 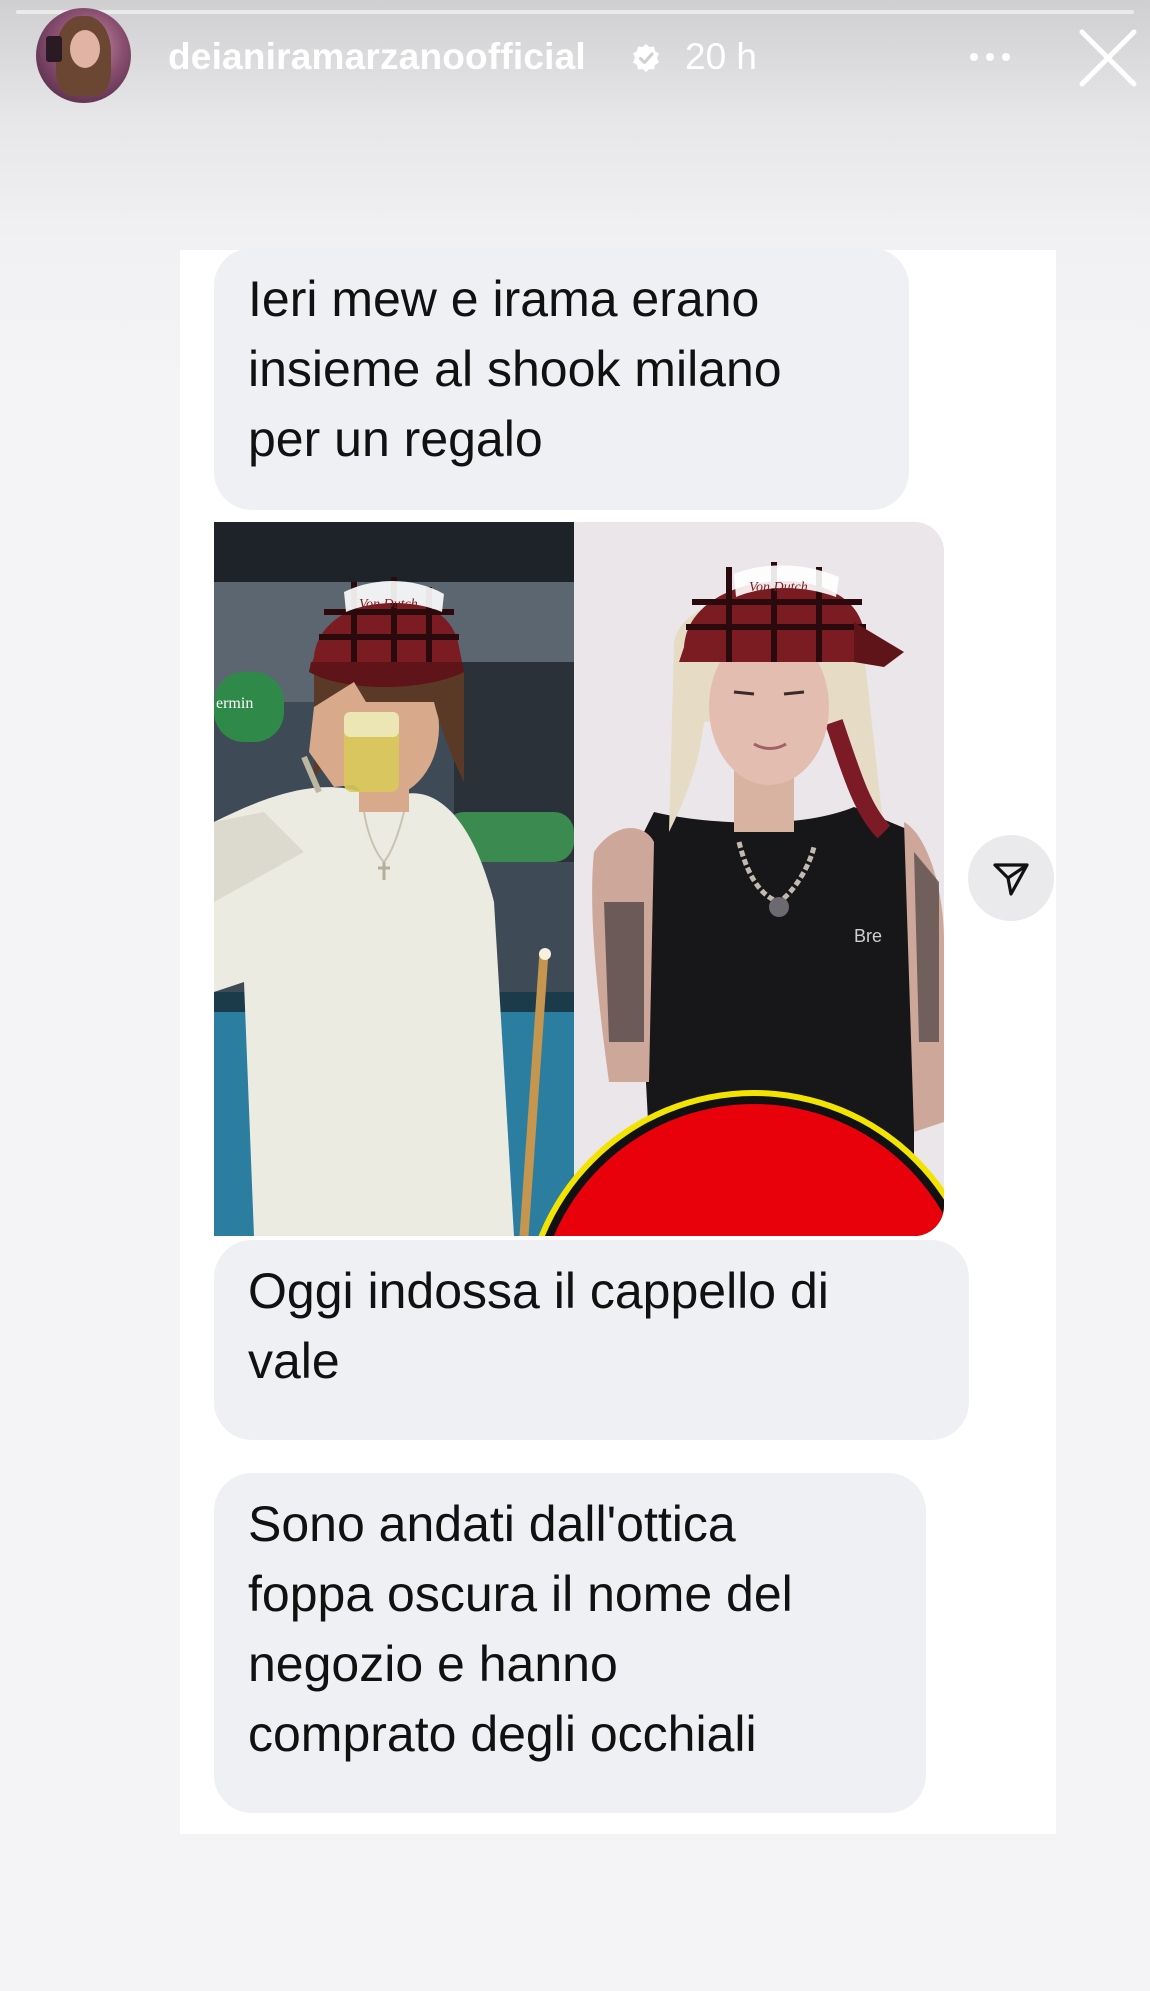 What do you see at coordinates (591, 1340) in the screenshot?
I see `message-bubble: Oggi indossa il cappello di vale` at bounding box center [591, 1340].